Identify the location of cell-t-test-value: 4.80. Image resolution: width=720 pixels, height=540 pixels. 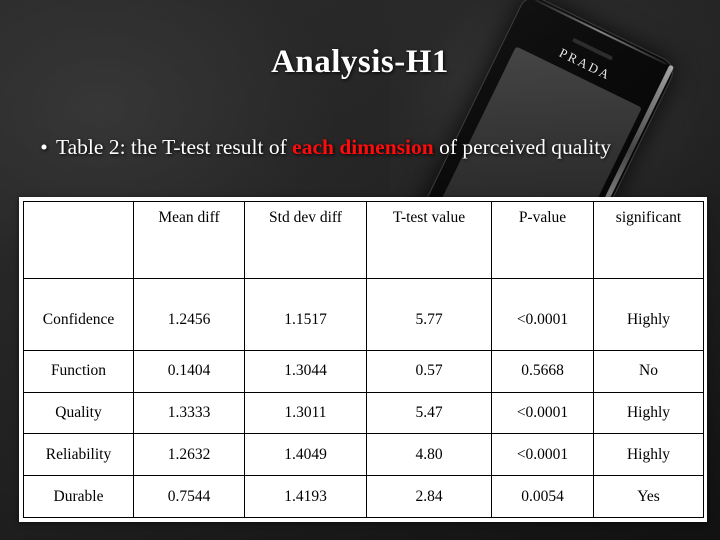
(429, 455).